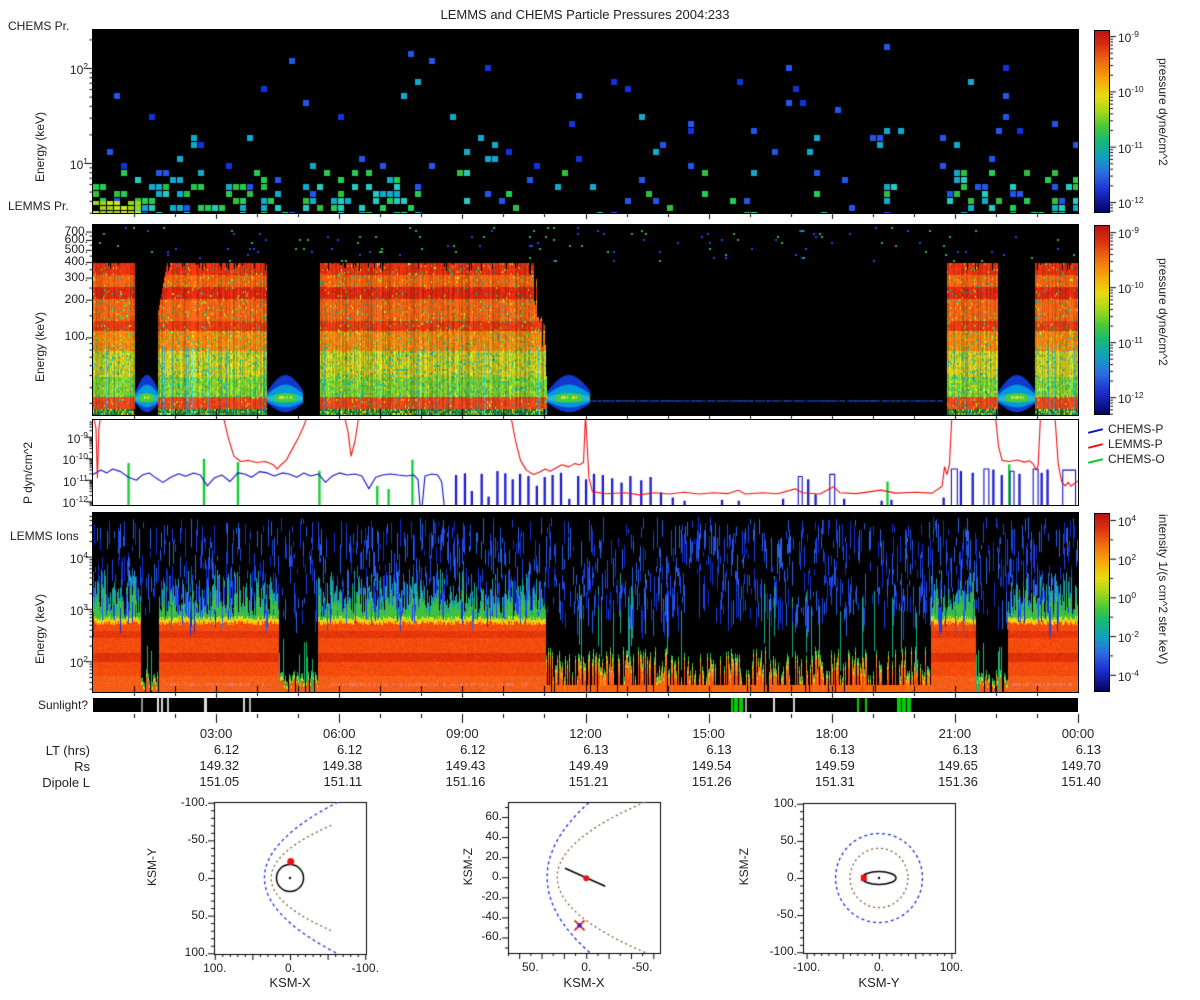 The height and width of the screenshot is (1000, 1200). I want to click on y-tick-label: 300., so click(76, 276).